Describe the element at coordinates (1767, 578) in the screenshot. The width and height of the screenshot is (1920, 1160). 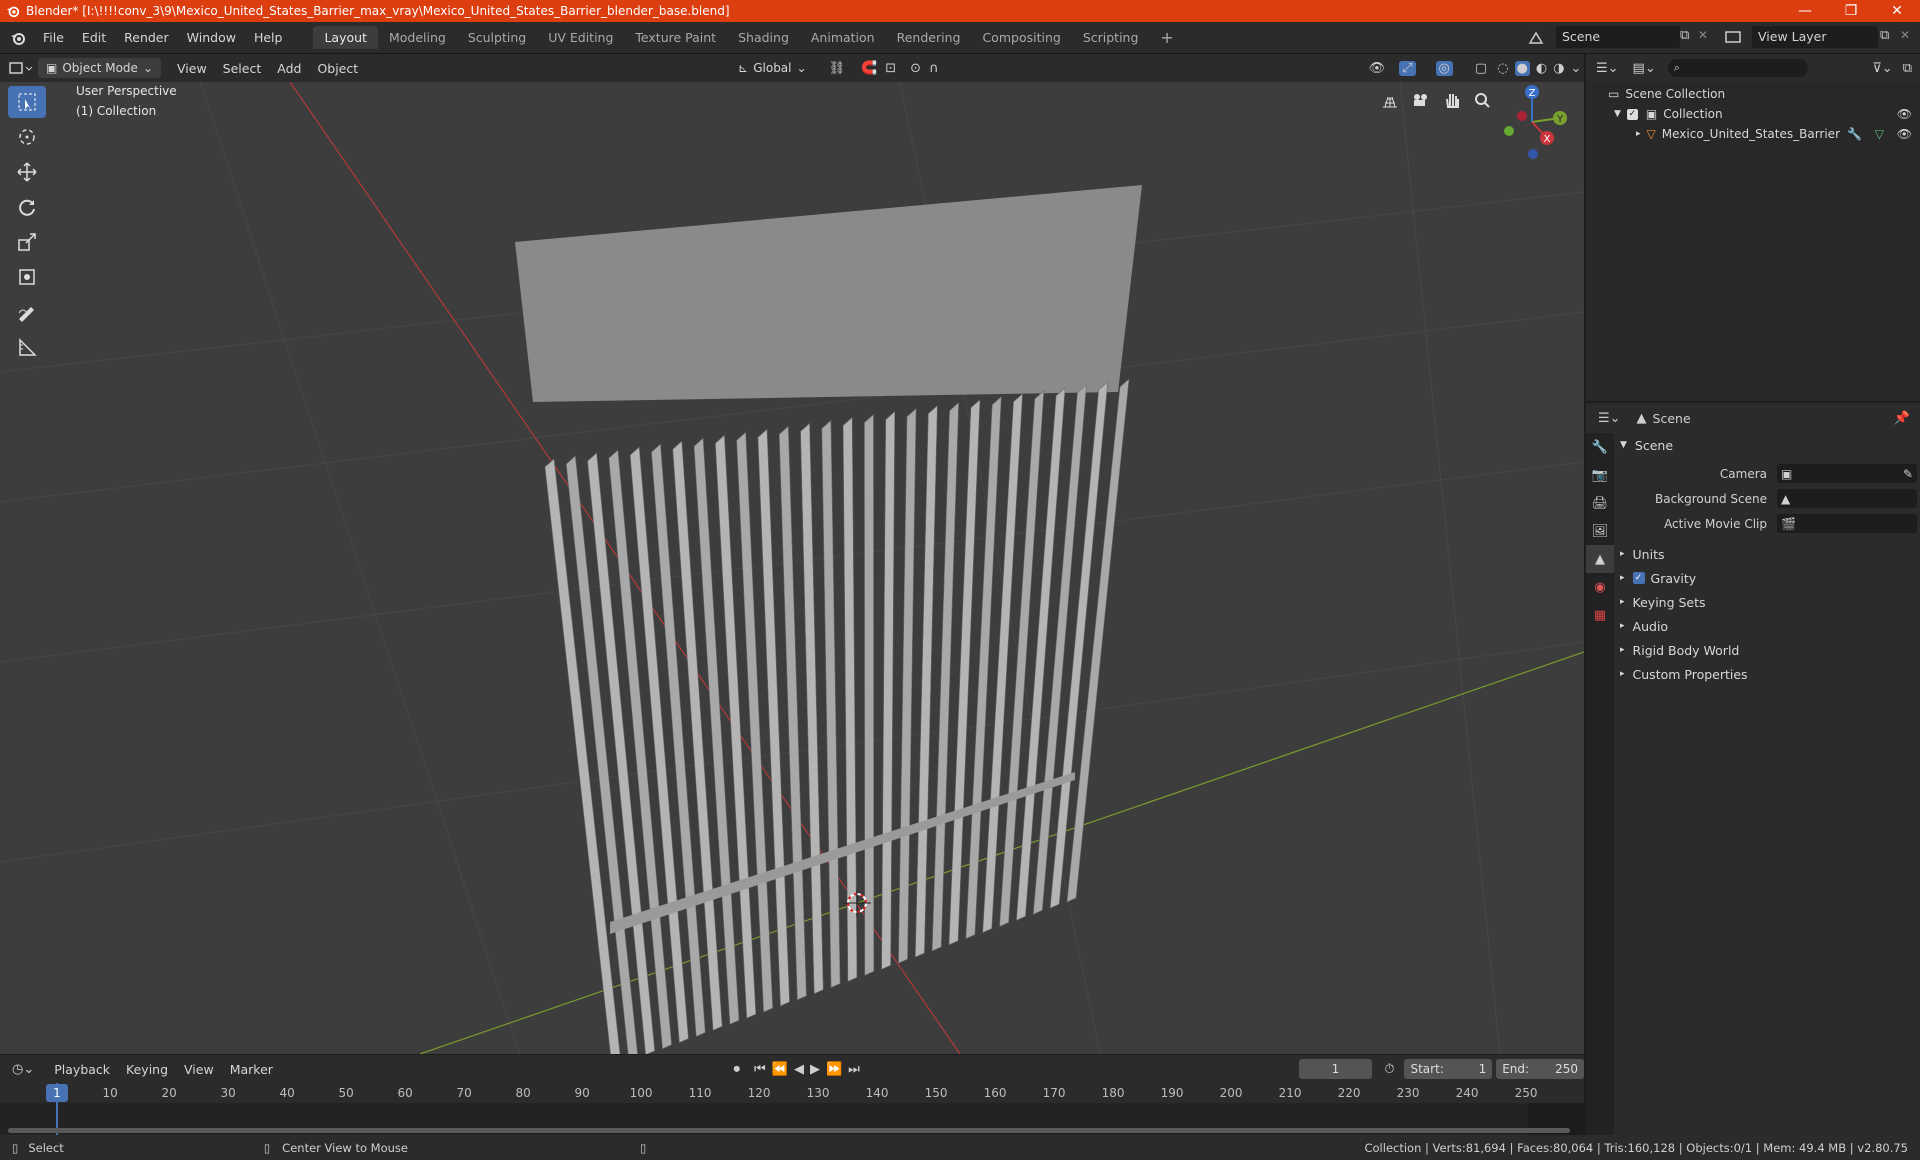
I see `gravity-section-header: ▸ ✓ Gravity` at that location.